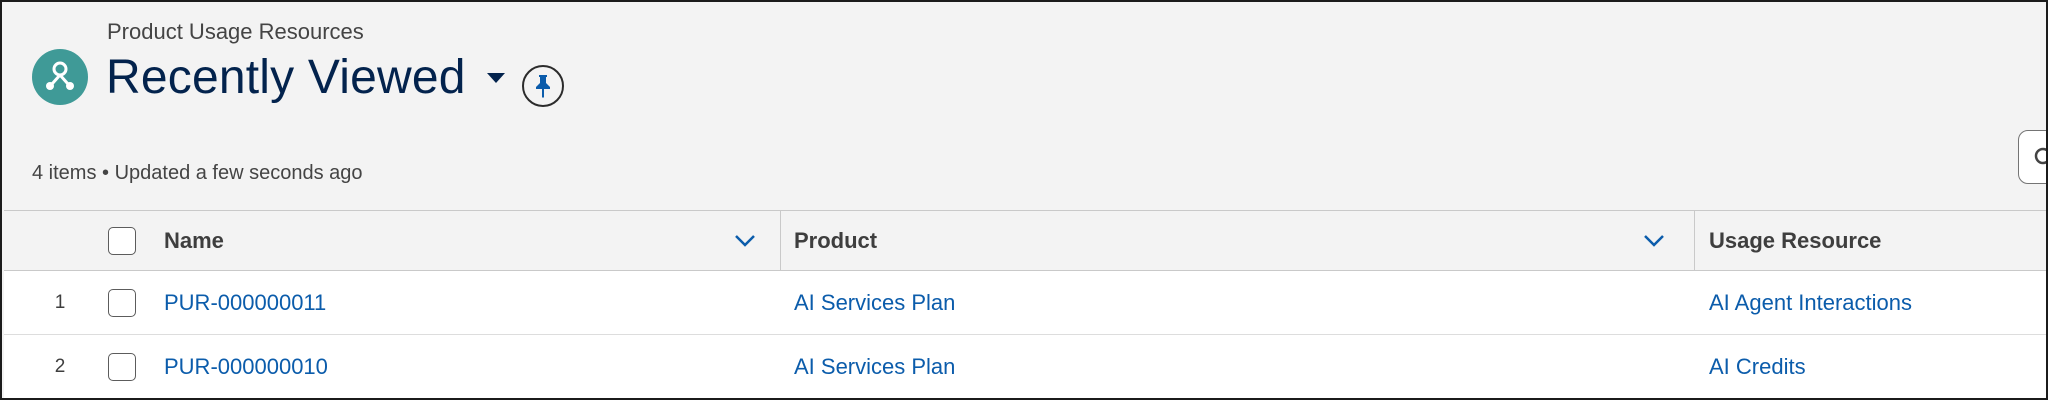  What do you see at coordinates (1795, 240) in the screenshot?
I see `column-header-label: Usage Resource` at bounding box center [1795, 240].